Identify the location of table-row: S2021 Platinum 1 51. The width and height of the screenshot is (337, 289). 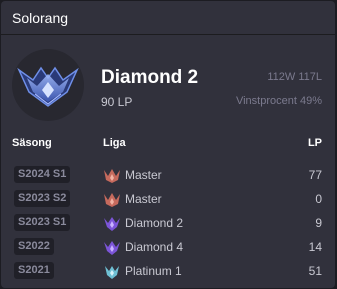
(168, 272).